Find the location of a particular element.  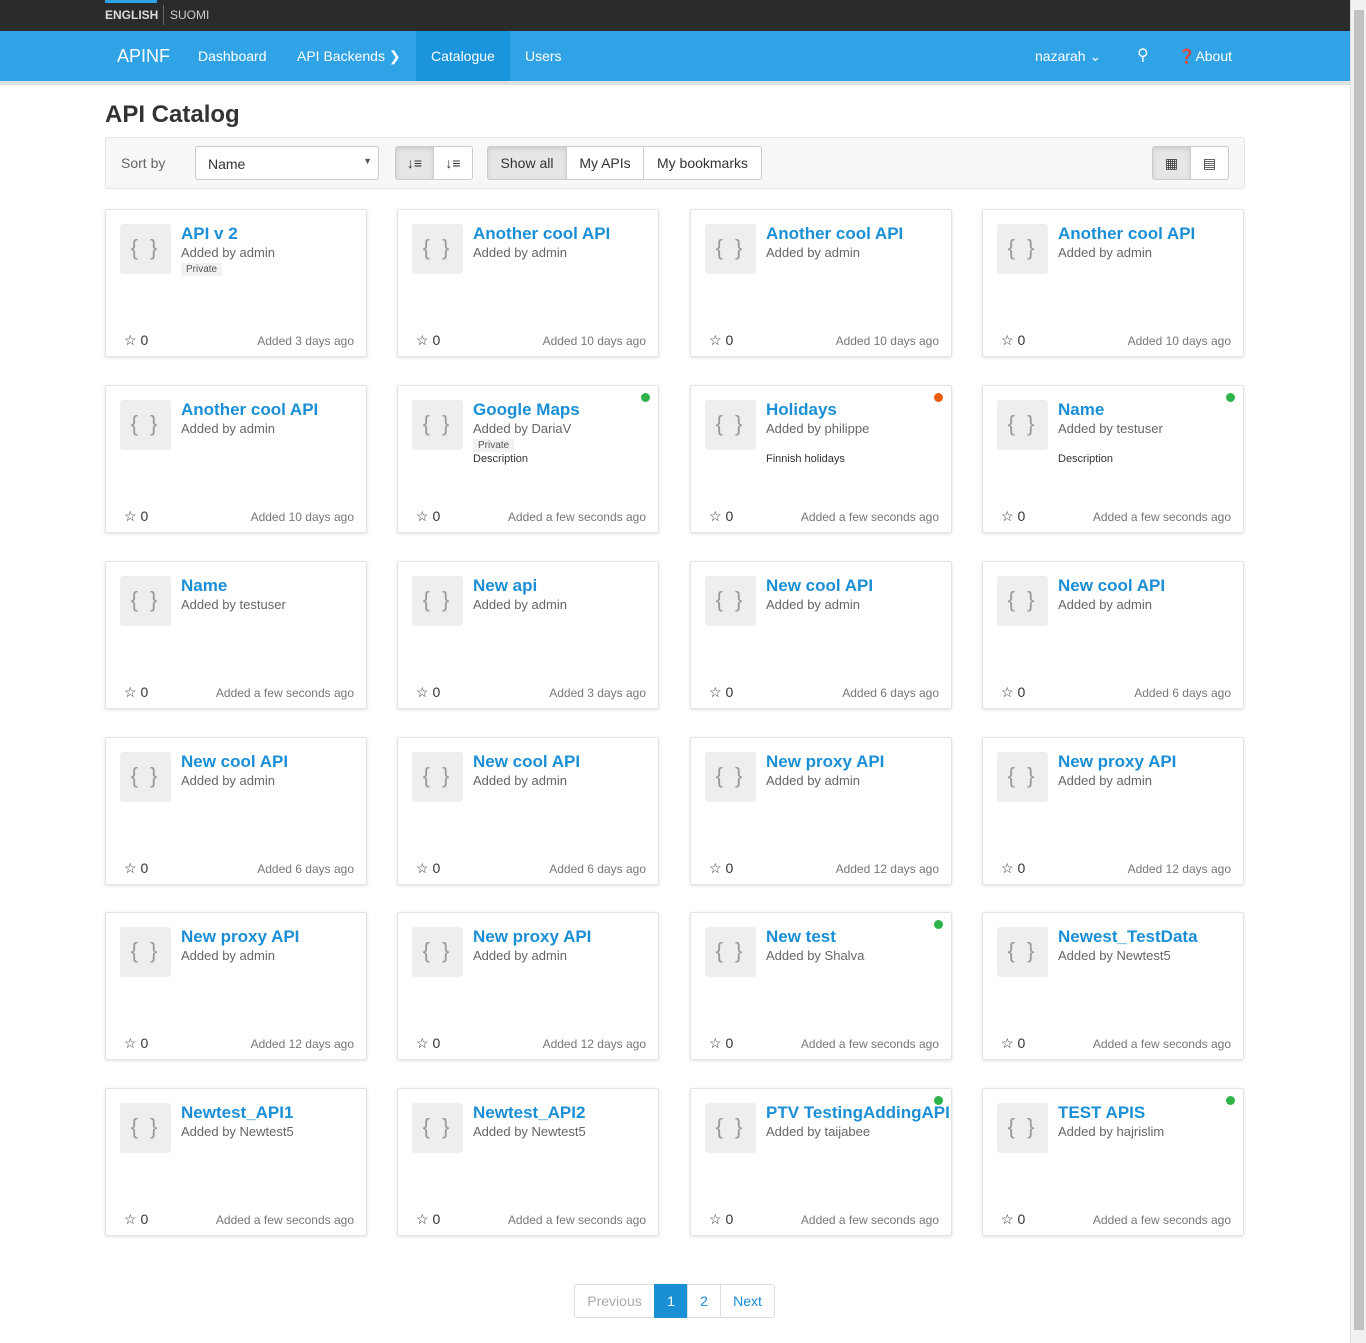

api-title-link: Holidays is located at coordinates (801, 410).